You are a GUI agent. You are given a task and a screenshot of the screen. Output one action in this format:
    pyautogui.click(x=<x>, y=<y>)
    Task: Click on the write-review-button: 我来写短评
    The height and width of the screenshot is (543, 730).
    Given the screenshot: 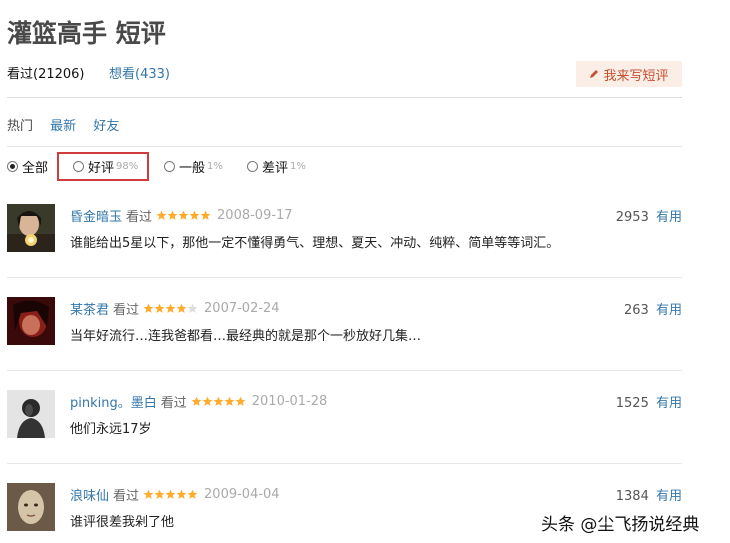 What is the action you would take?
    pyautogui.click(x=629, y=74)
    